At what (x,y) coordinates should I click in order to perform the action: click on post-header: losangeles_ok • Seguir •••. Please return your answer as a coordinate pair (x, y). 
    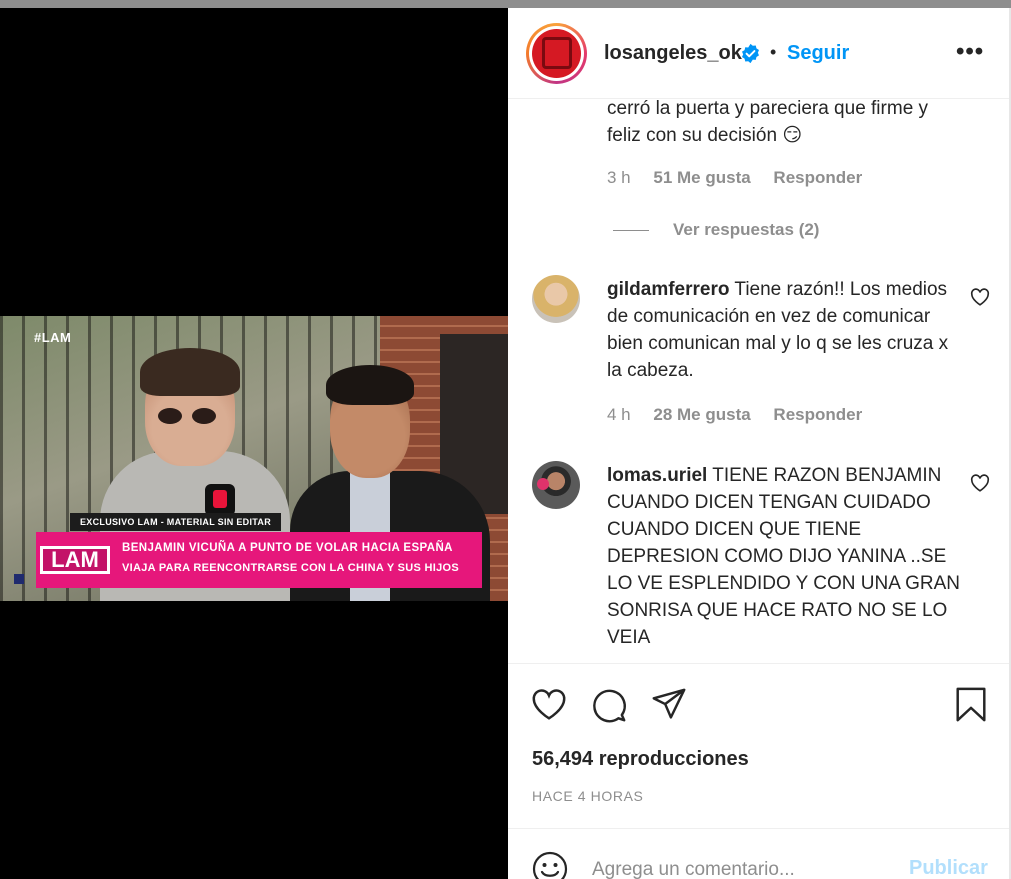
    Looking at the image, I should click on (758, 53).